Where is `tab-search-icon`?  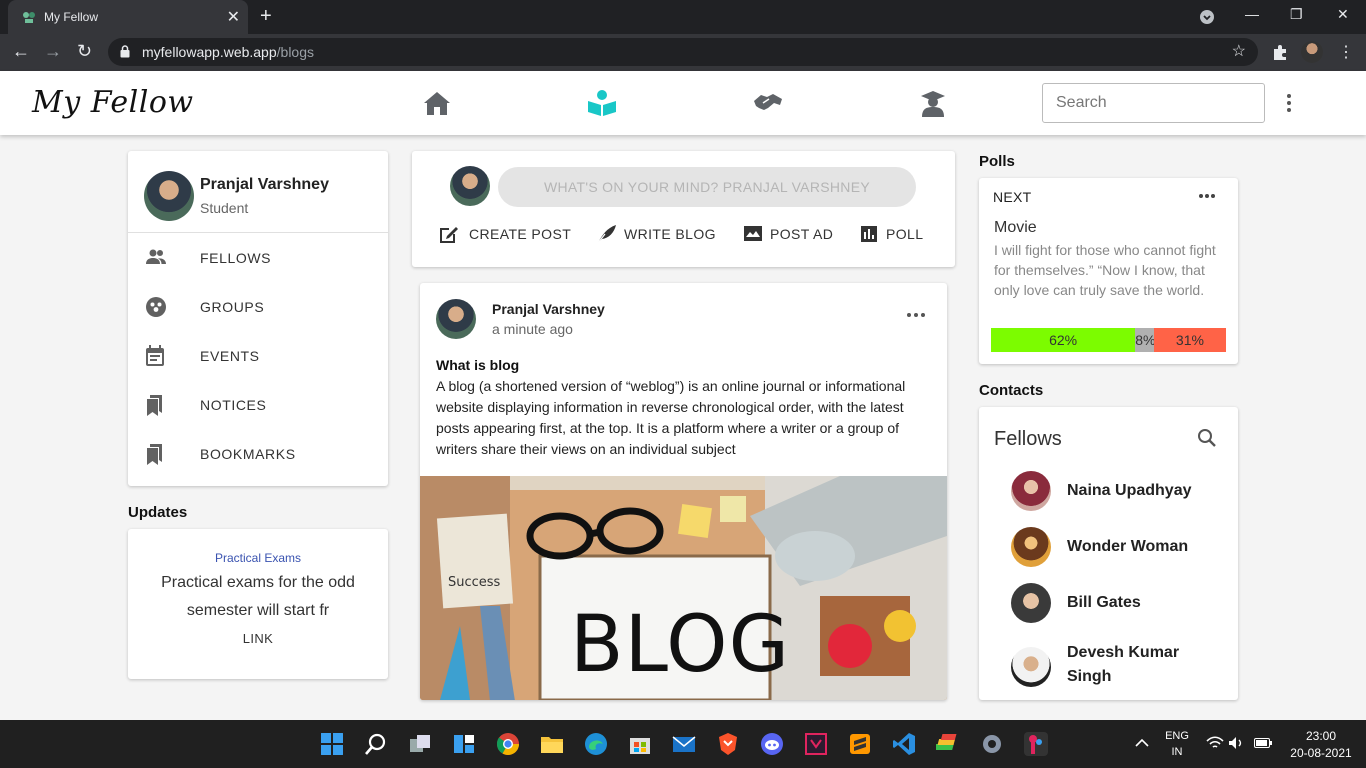 tab-search-icon is located at coordinates (1207, 17).